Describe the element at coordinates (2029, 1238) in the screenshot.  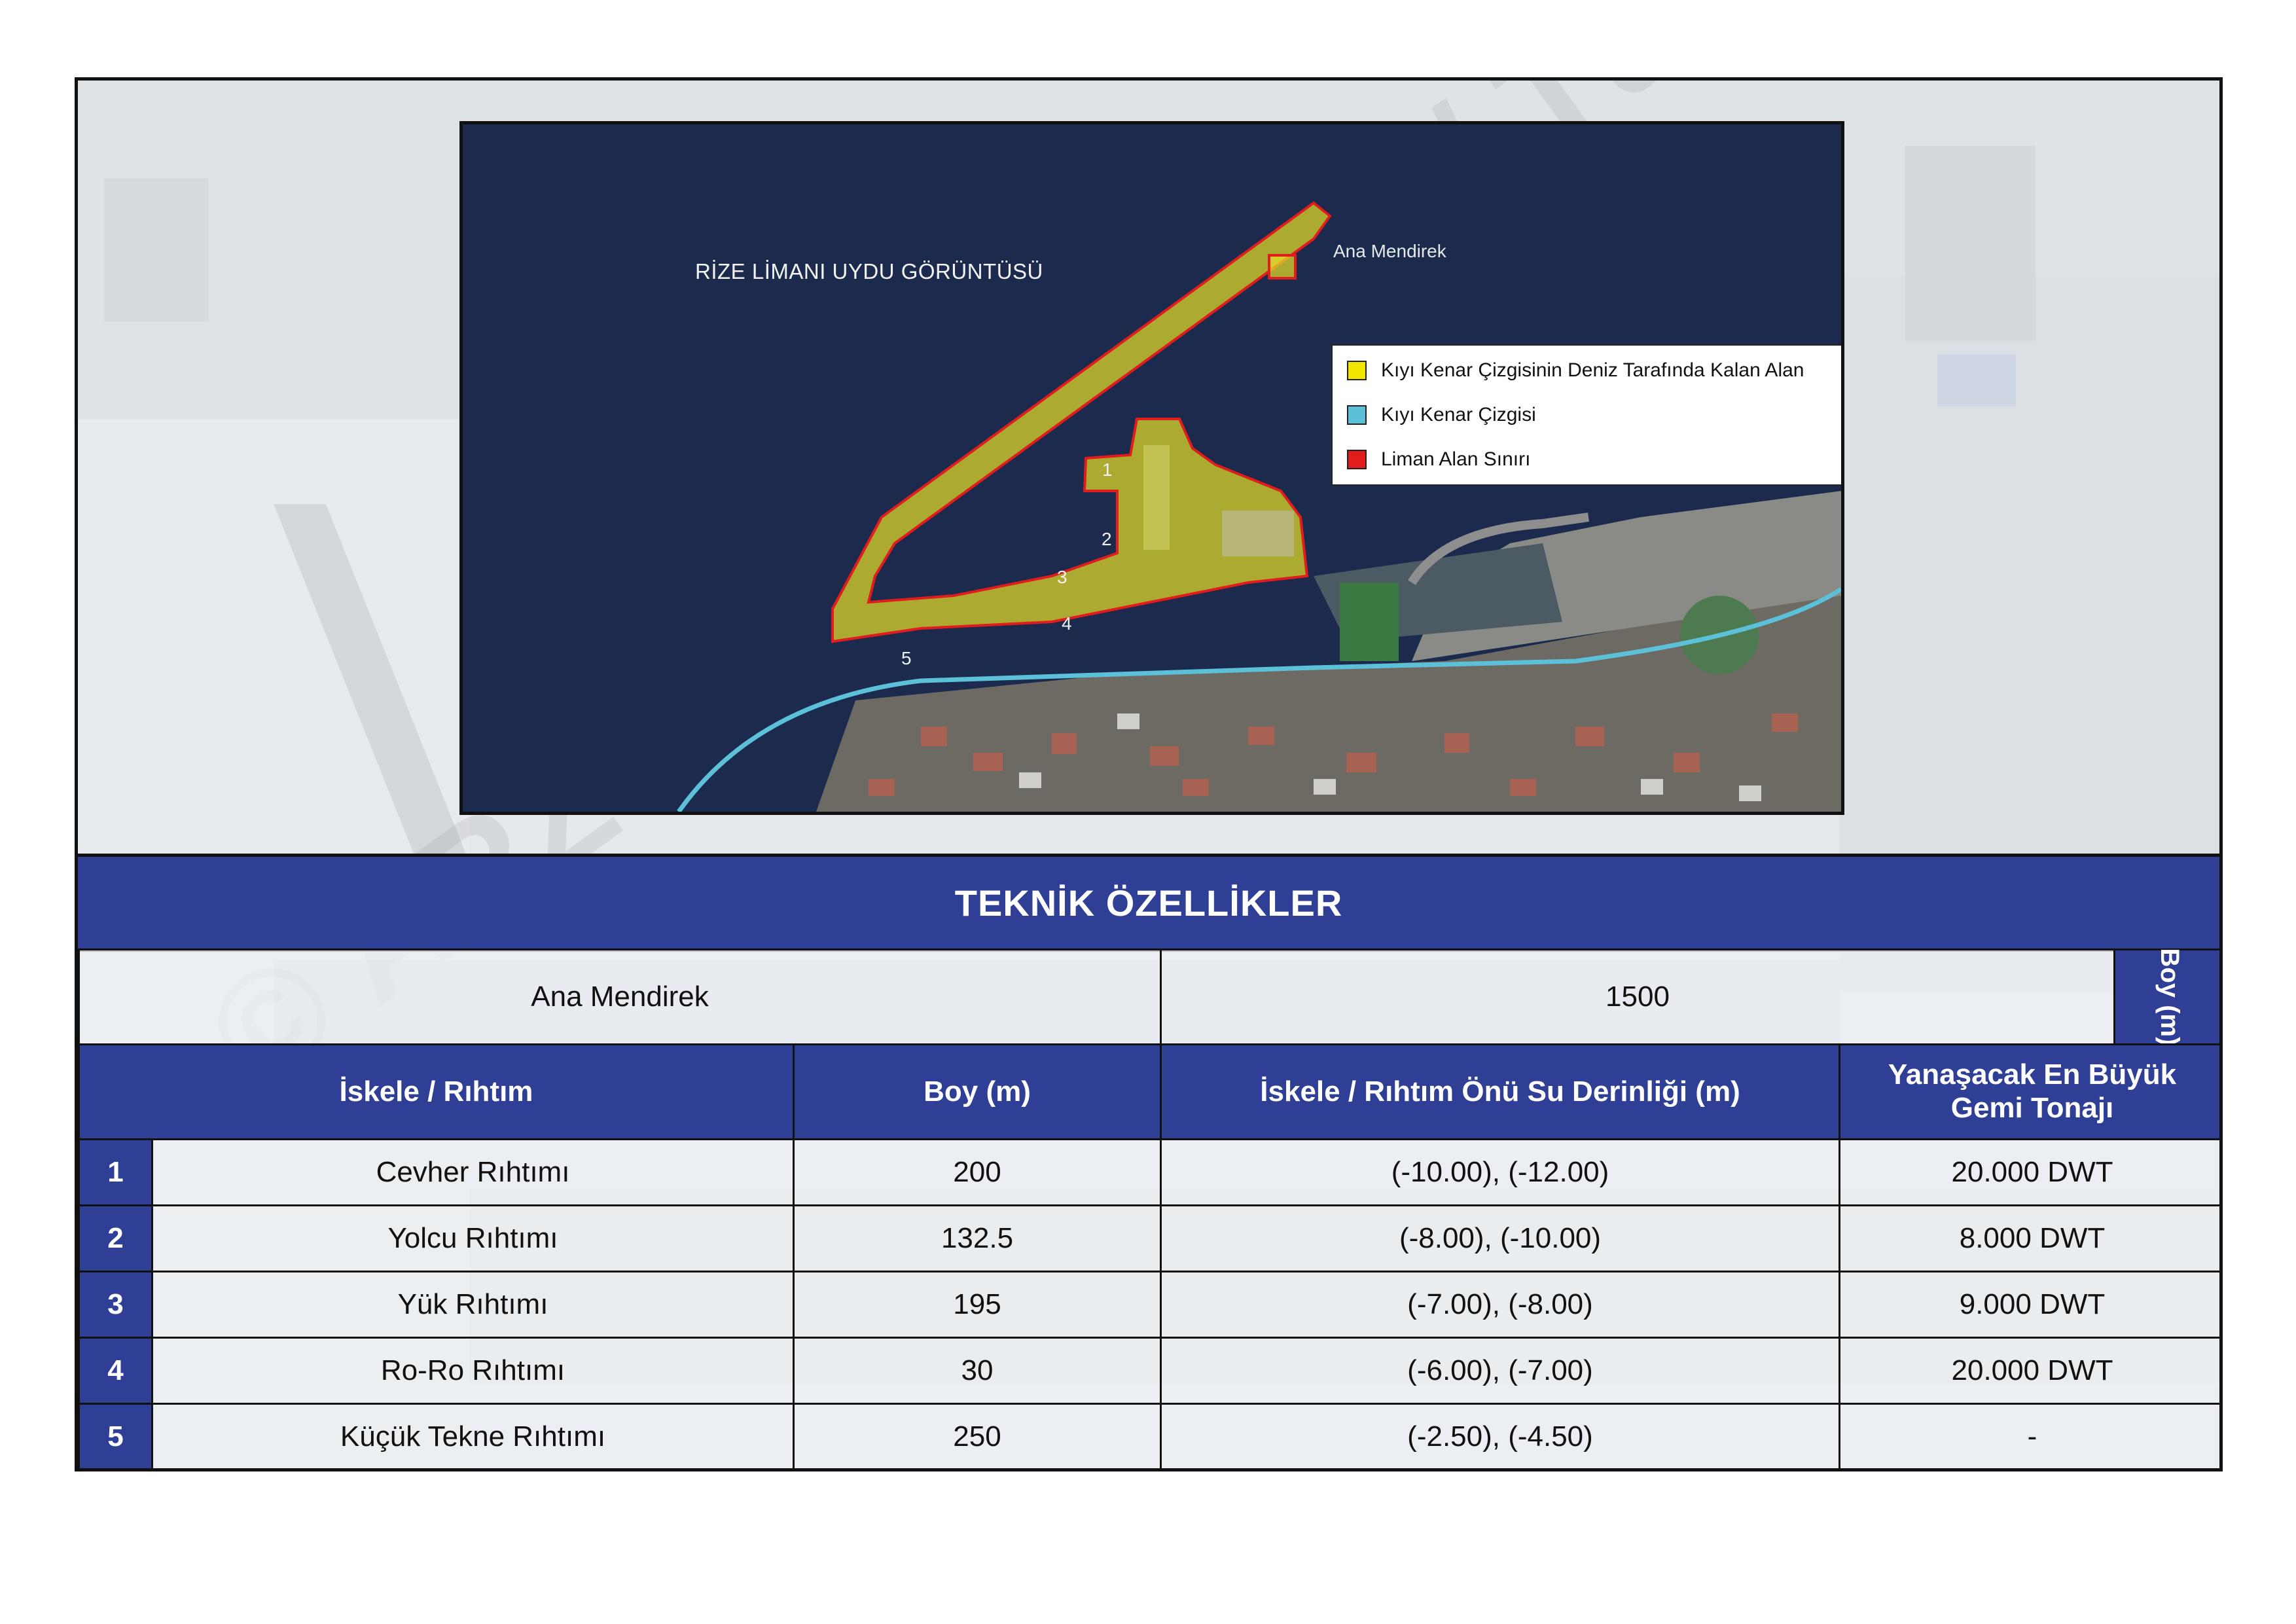
I see `berth-tonnage-cell: 8.000 DWT` at that location.